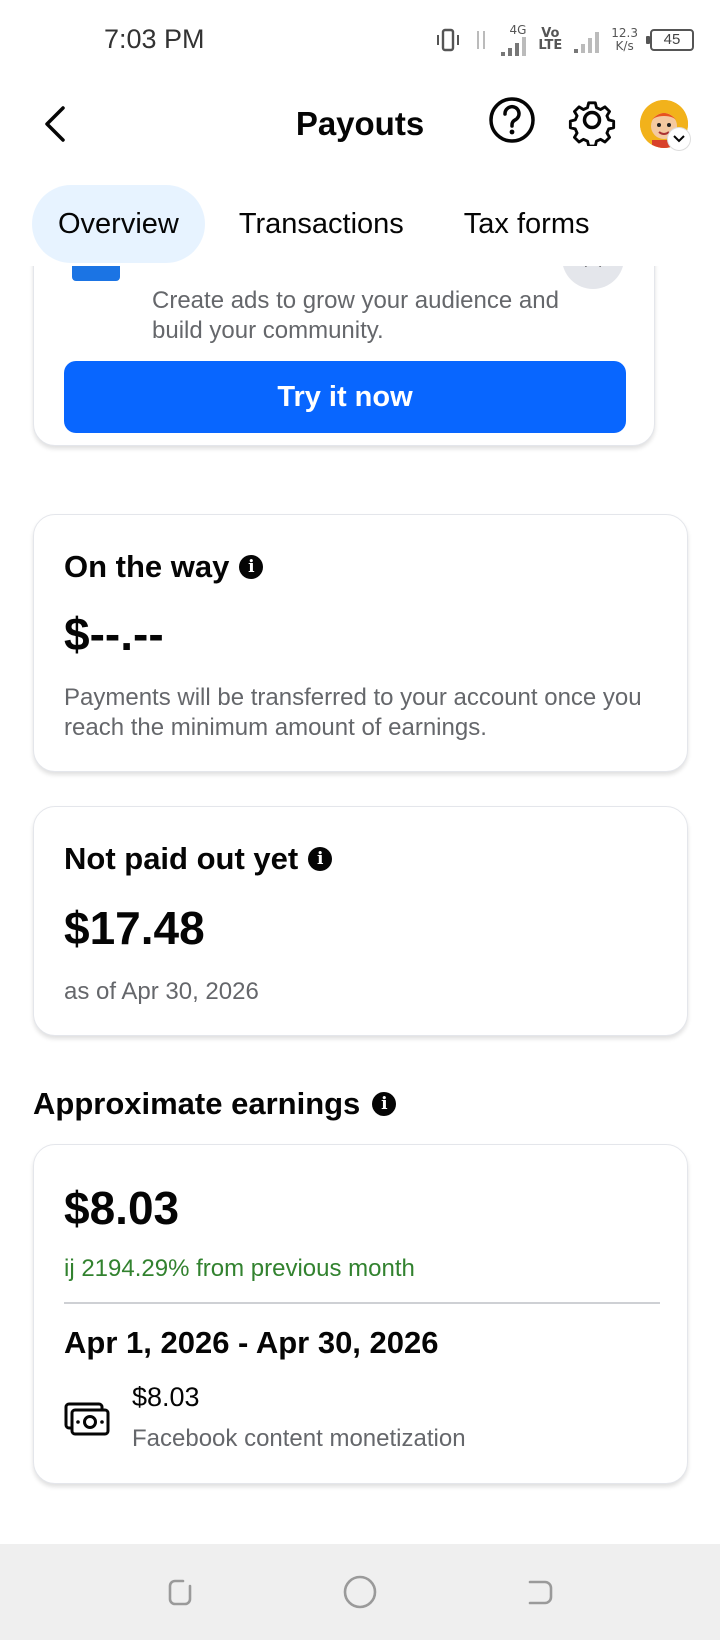 The image size is (720, 1640). I want to click on data-arrows-icon, so click(481, 40).